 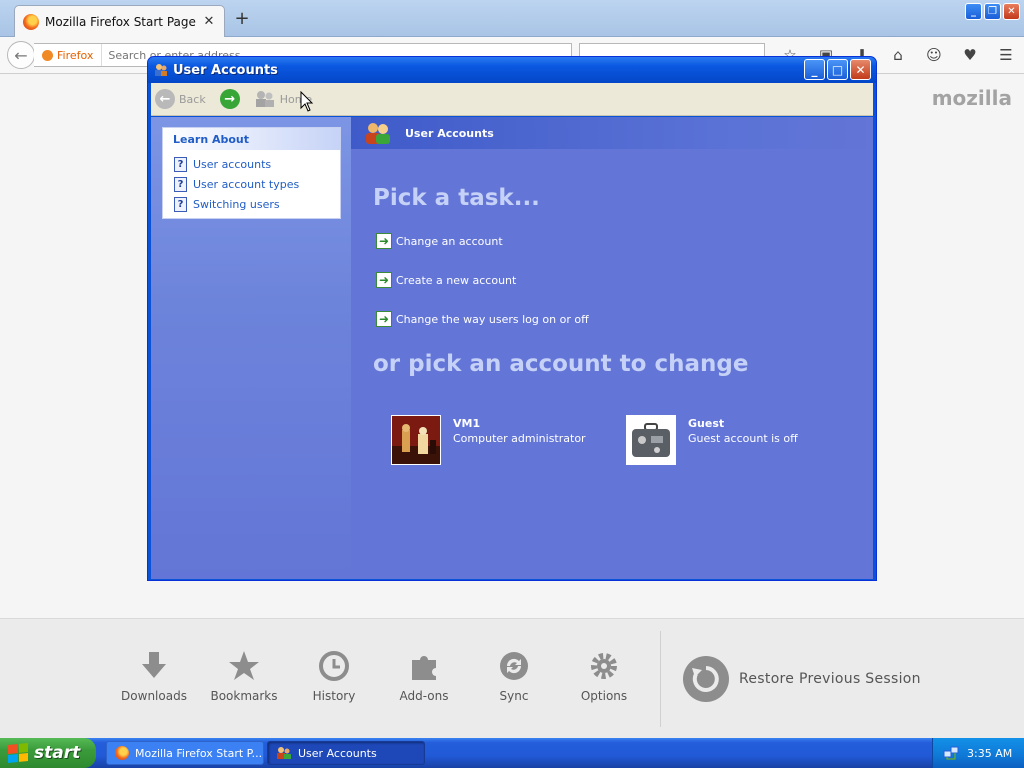 I want to click on restore-arrow-icon, so click(x=706, y=679).